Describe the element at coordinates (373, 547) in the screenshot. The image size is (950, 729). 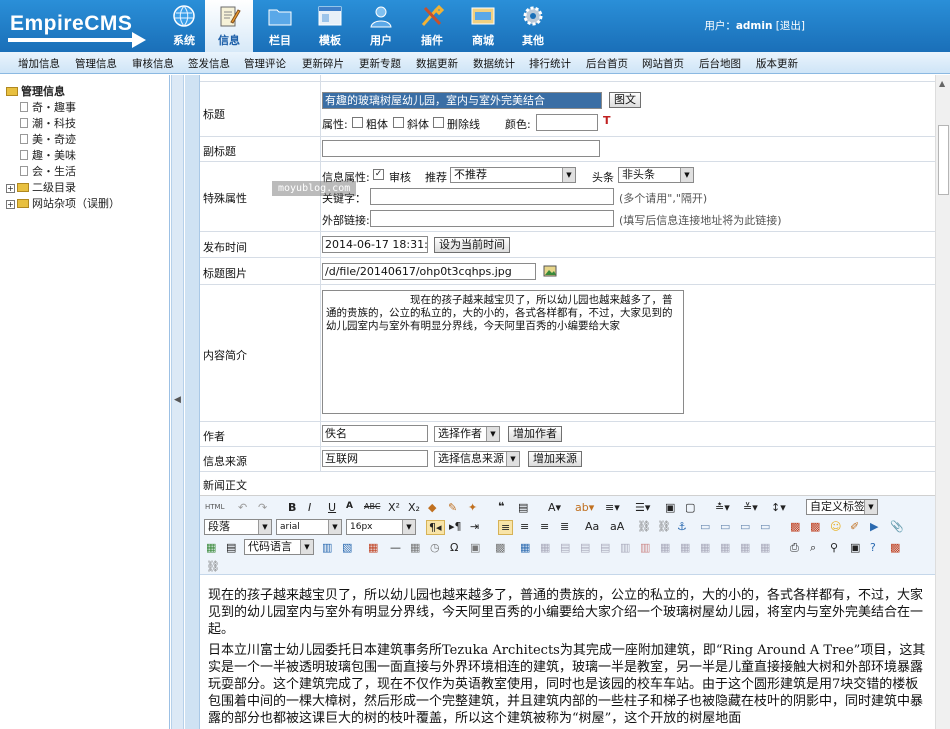
I see `page-break-icon: ▦` at that location.